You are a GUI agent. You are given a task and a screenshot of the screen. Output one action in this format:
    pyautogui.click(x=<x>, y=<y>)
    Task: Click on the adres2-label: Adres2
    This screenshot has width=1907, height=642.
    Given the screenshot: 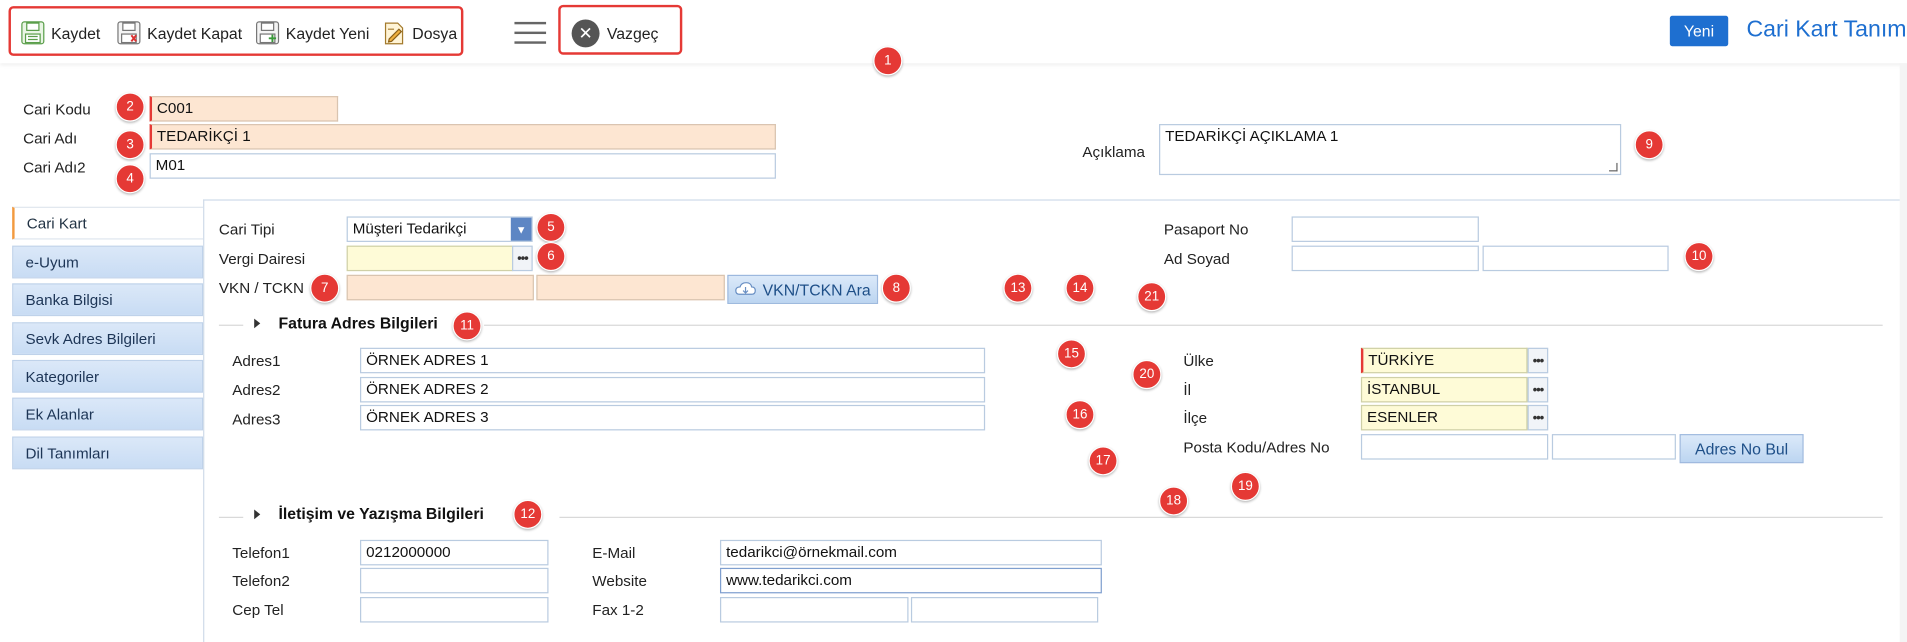 What is the action you would take?
    pyautogui.click(x=256, y=390)
    